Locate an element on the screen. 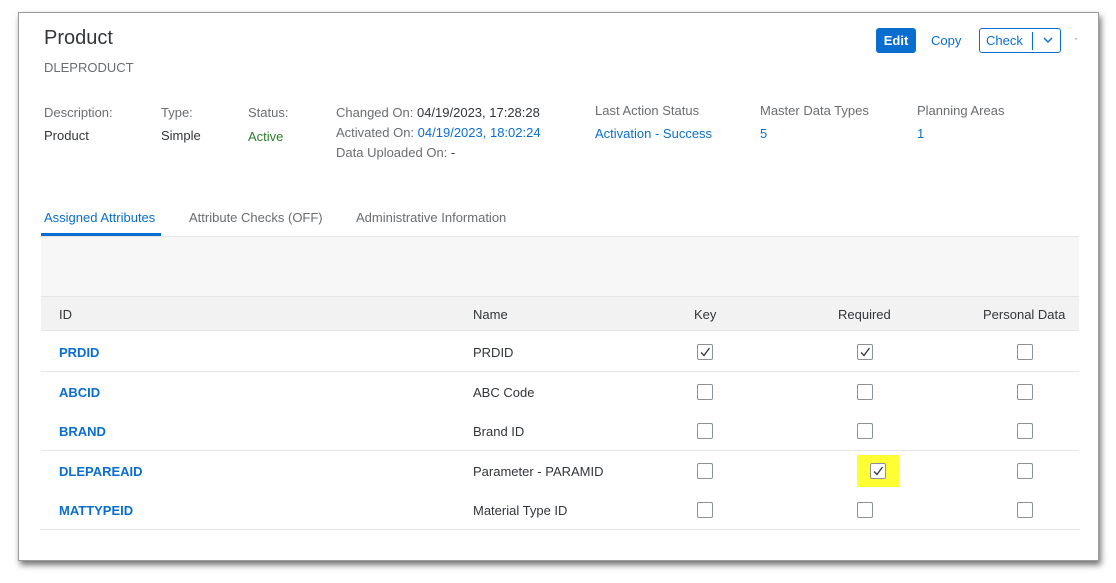 The width and height of the screenshot is (1116, 583). split-divider is located at coordinates (1032, 41).